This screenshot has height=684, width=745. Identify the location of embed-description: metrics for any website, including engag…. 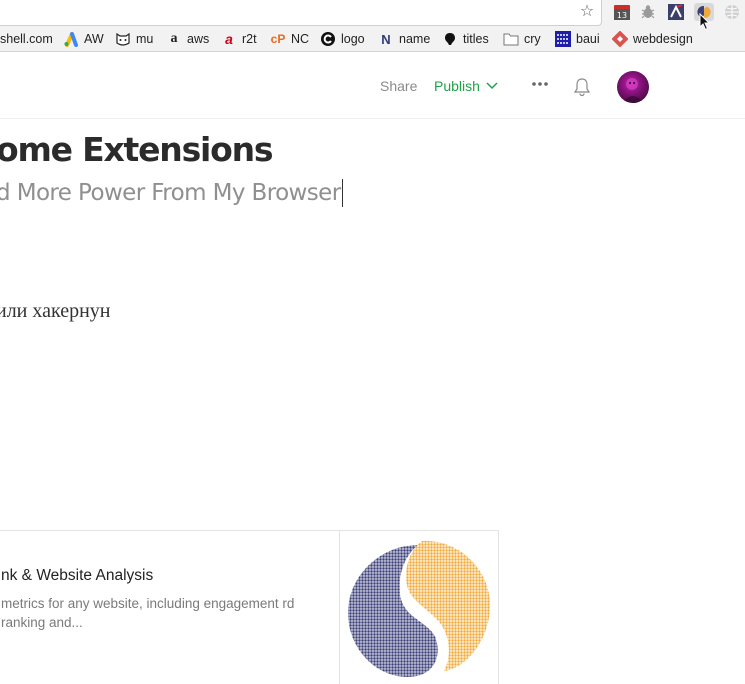
(148, 613).